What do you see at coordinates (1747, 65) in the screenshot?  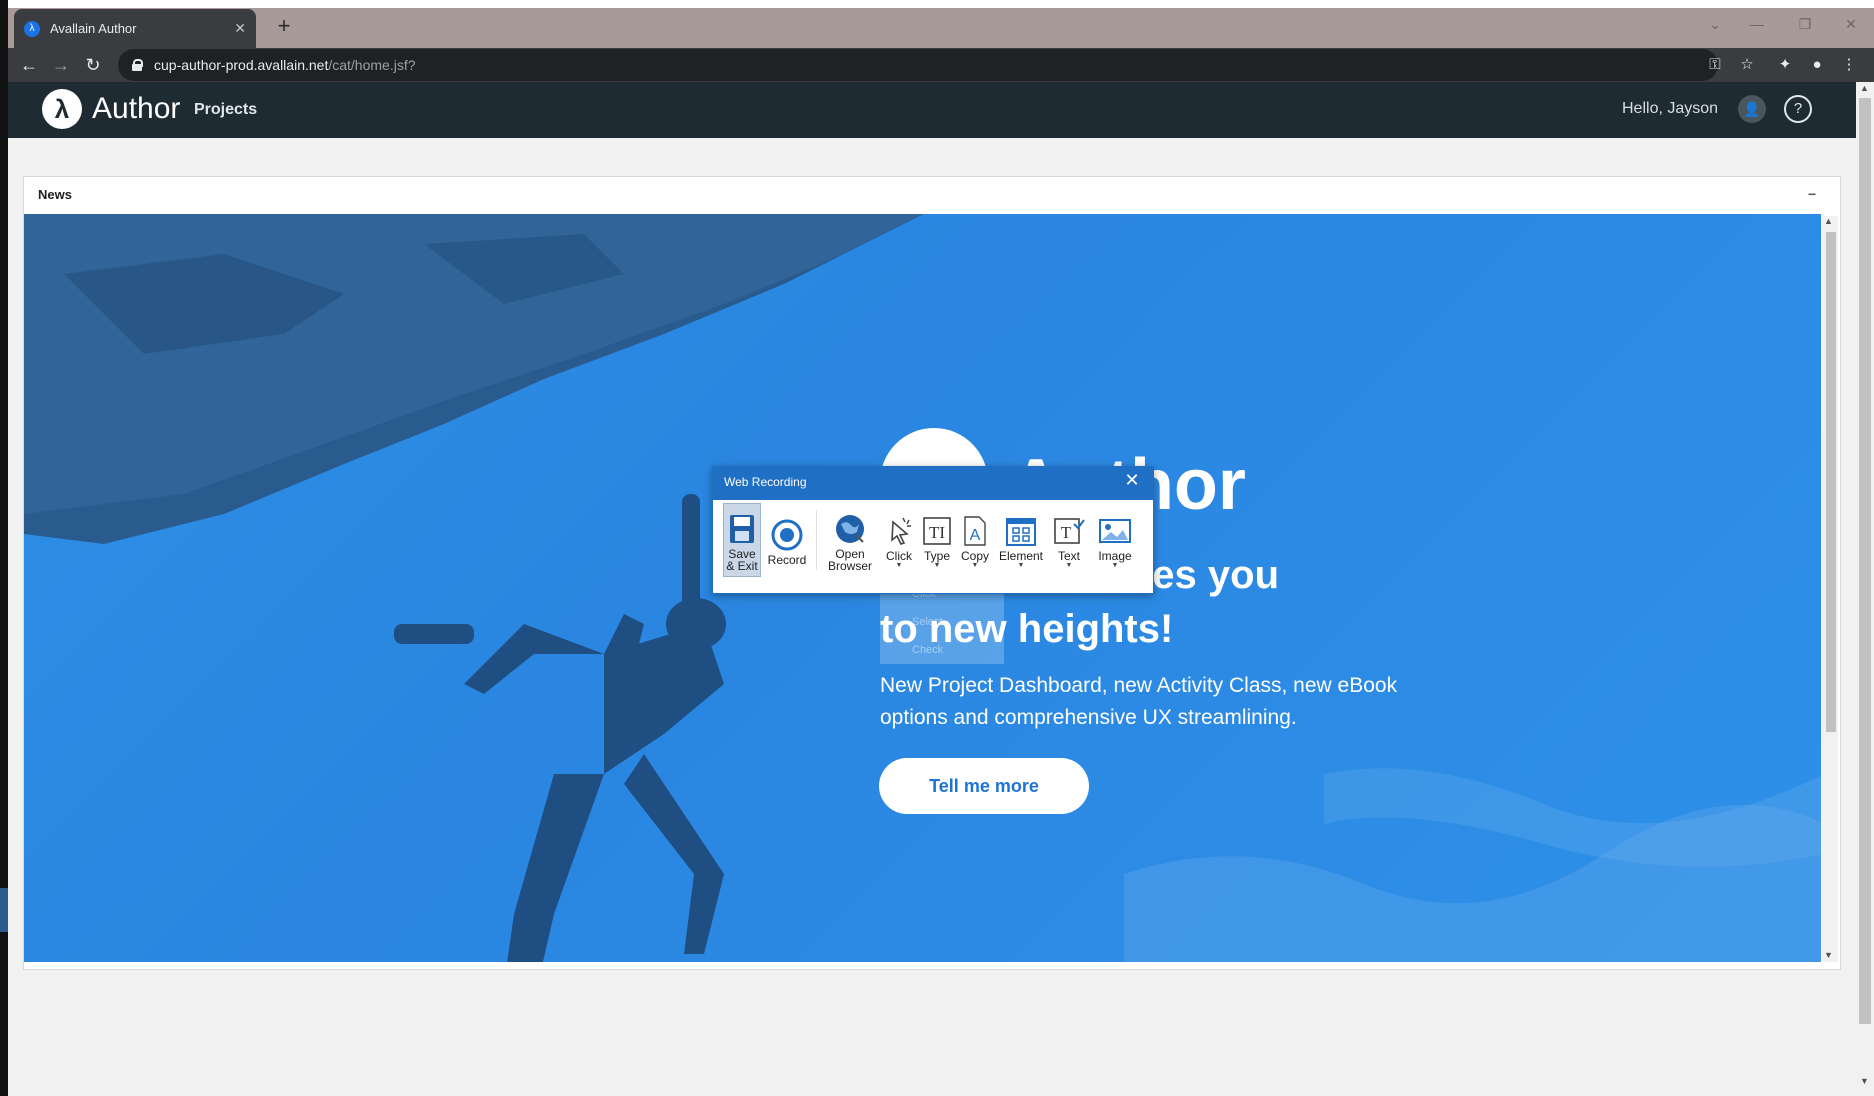 I see `bookmark-star-icon: ☆` at bounding box center [1747, 65].